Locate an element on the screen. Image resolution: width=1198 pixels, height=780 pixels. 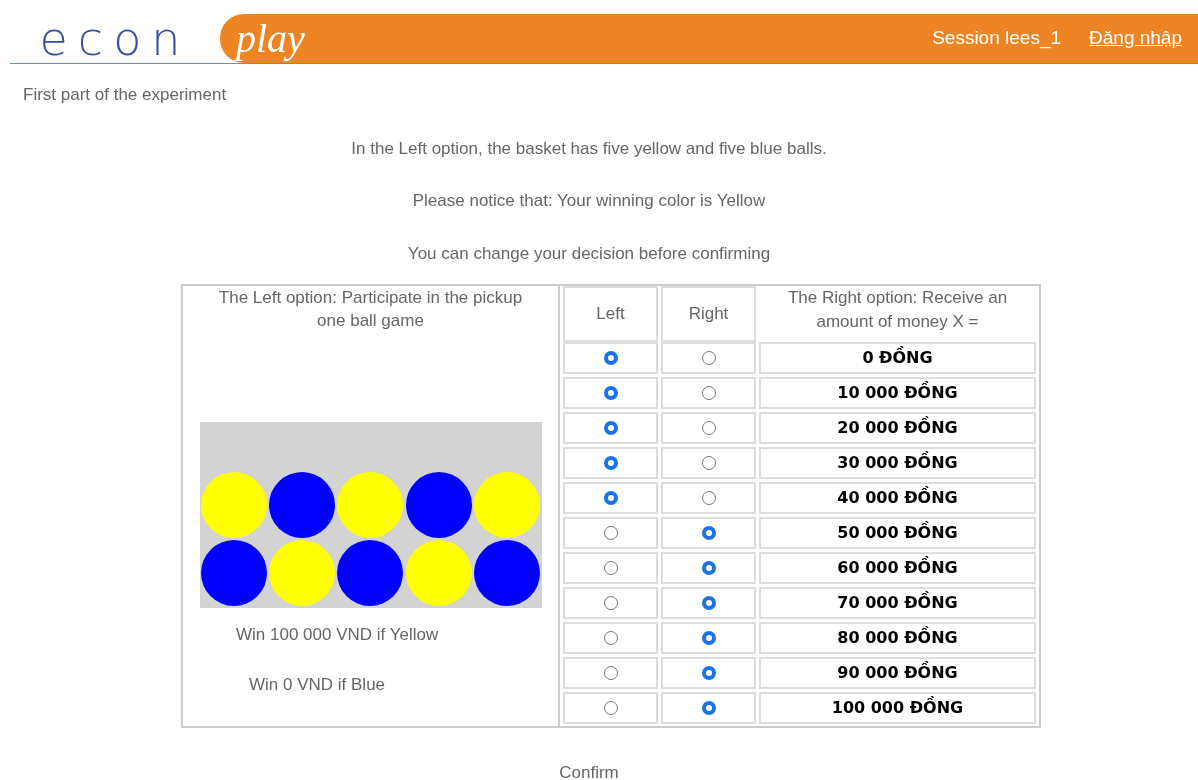
logo-text: econ is located at coordinates (115, 38).